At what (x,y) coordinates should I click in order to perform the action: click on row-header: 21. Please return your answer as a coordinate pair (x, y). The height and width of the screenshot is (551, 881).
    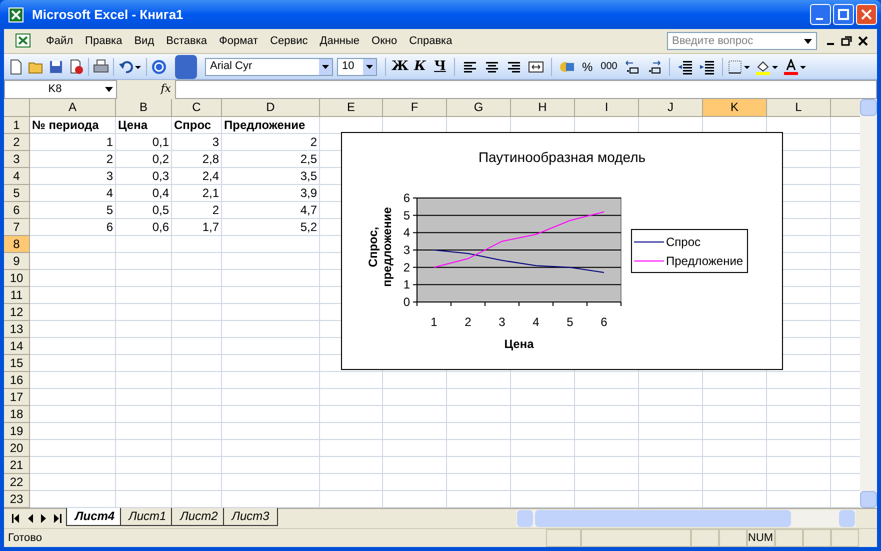
    Looking at the image, I should click on (17, 465).